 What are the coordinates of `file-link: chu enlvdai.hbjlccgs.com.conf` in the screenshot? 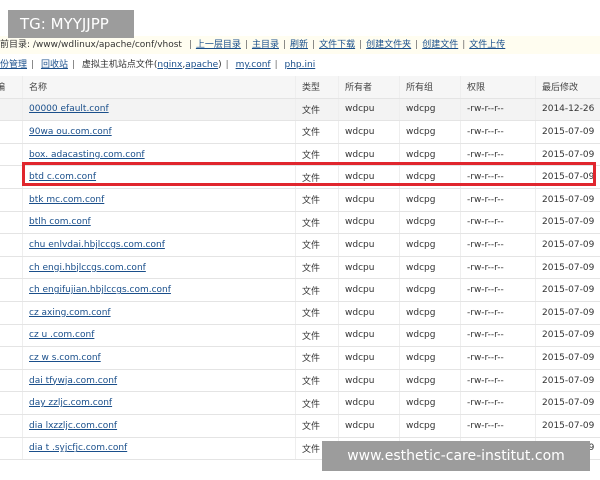 It's located at (97, 245).